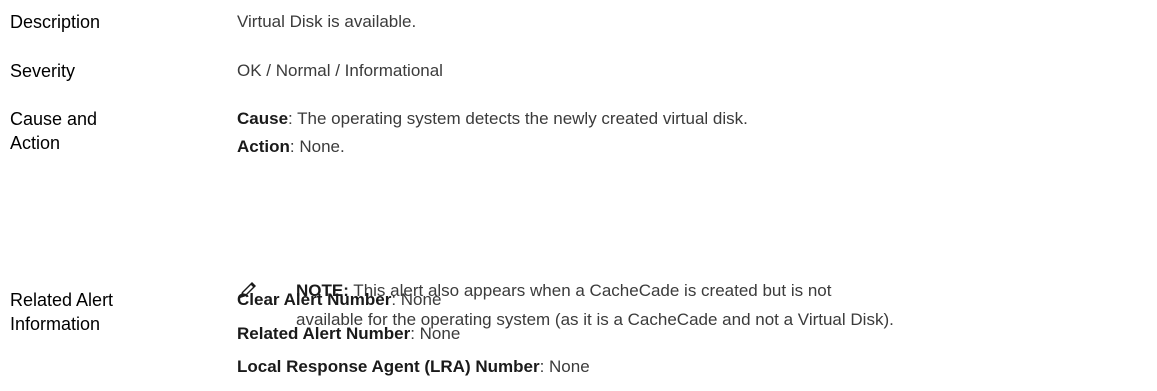 The height and width of the screenshot is (391, 1157). I want to click on severity-label: Severity, so click(43, 71).